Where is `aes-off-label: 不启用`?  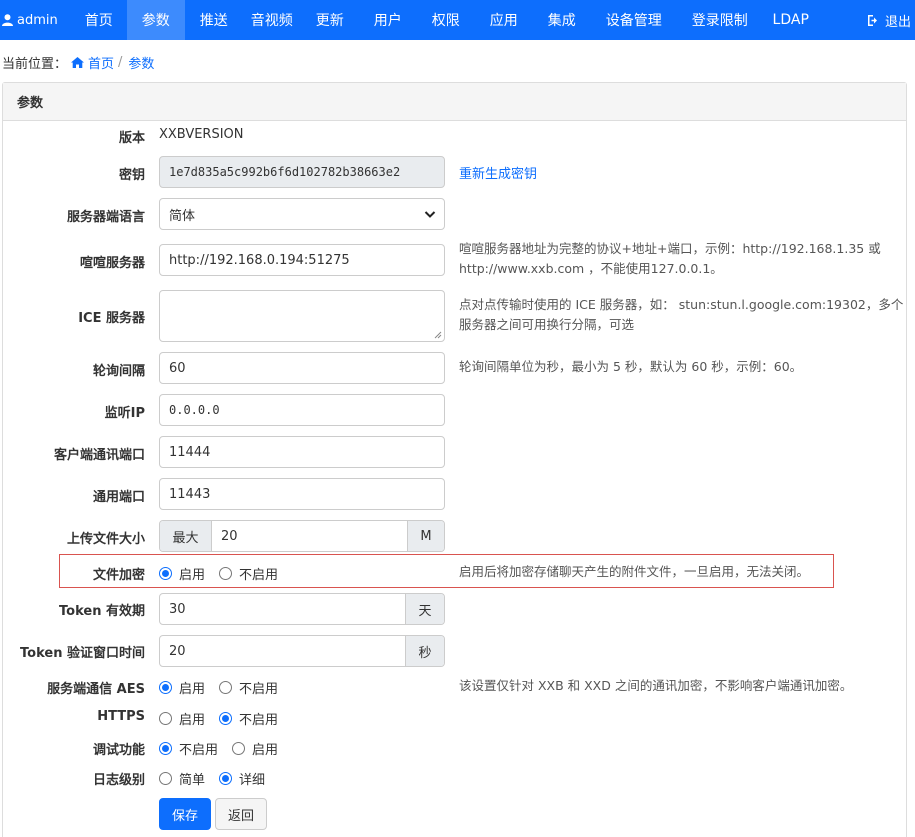 aes-off-label: 不启用 is located at coordinates (259, 689).